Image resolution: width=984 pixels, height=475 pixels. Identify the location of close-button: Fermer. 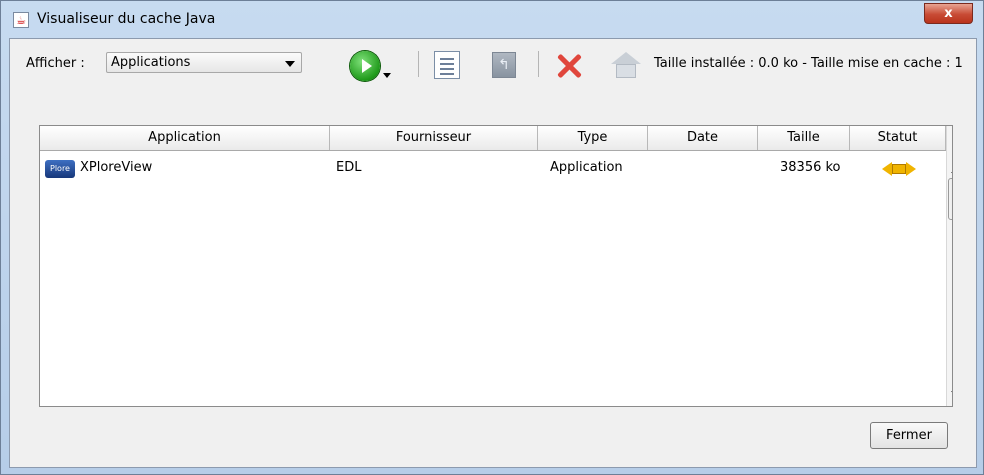
(909, 435).